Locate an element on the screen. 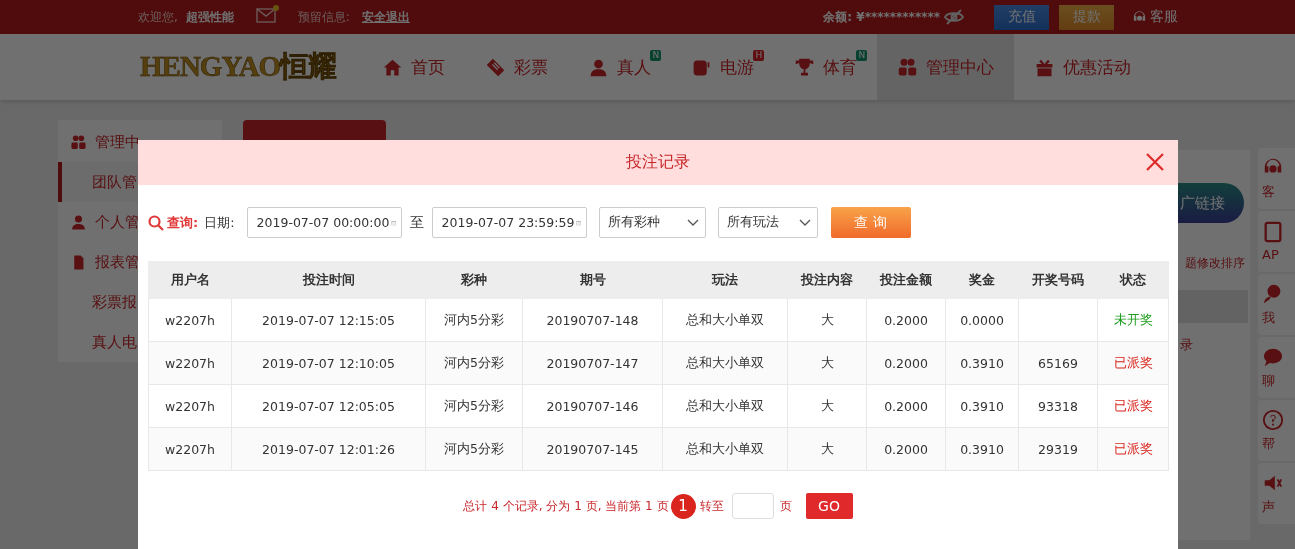 This screenshot has height=549, width=1295. badge: H is located at coordinates (759, 55).